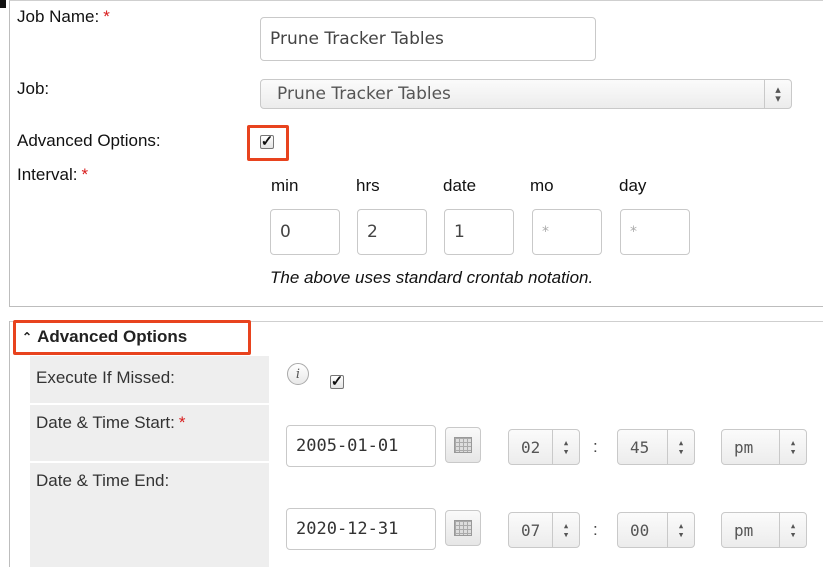  Describe the element at coordinates (640, 530) in the screenshot. I see `end-minute-value: 00` at that location.